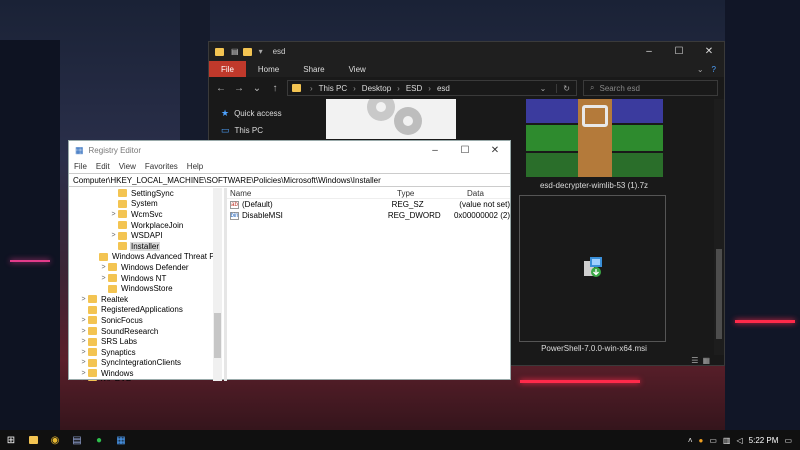 Image resolution: width=800 pixels, height=450 pixels. I want to click on tree-item: RegisteredApplications, so click(145, 310).